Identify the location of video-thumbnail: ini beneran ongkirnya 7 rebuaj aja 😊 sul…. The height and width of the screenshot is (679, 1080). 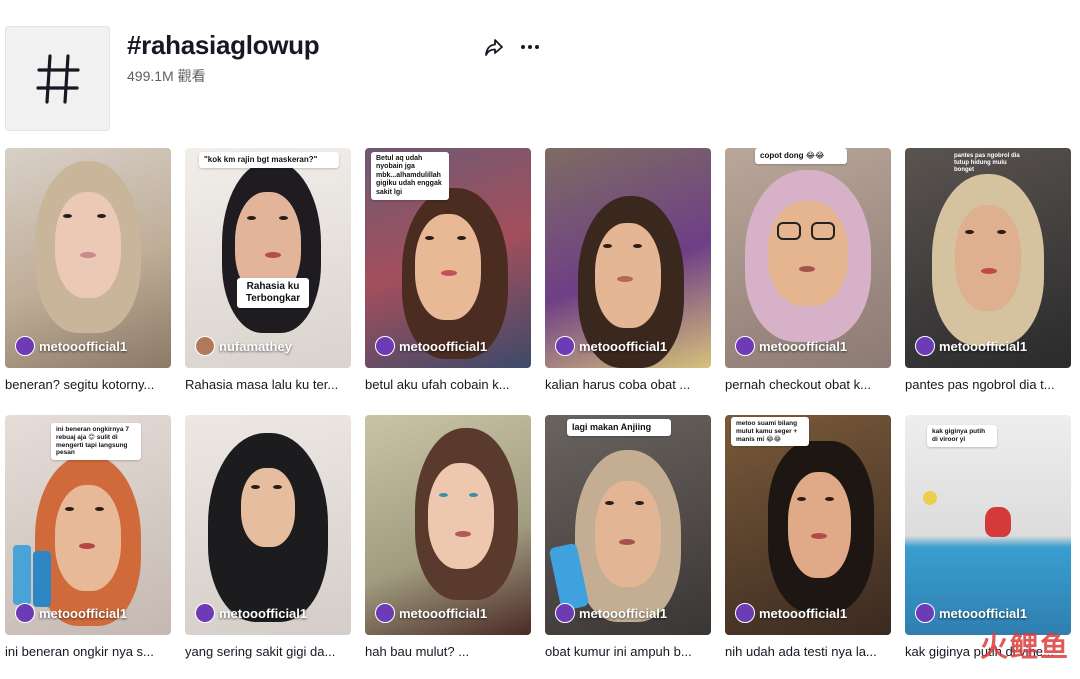
(88, 525).